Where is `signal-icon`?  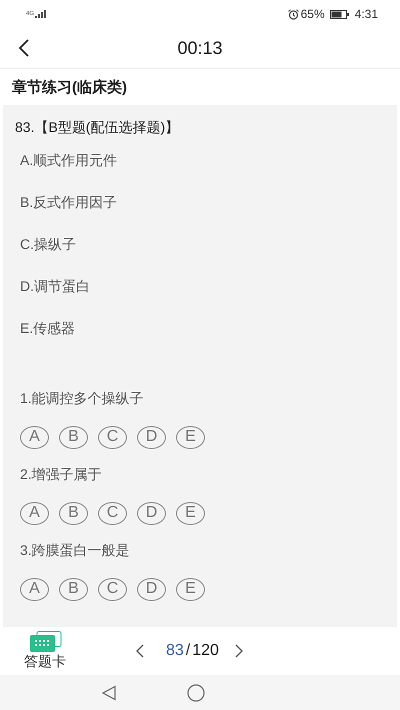
signal-icon is located at coordinates (41, 14).